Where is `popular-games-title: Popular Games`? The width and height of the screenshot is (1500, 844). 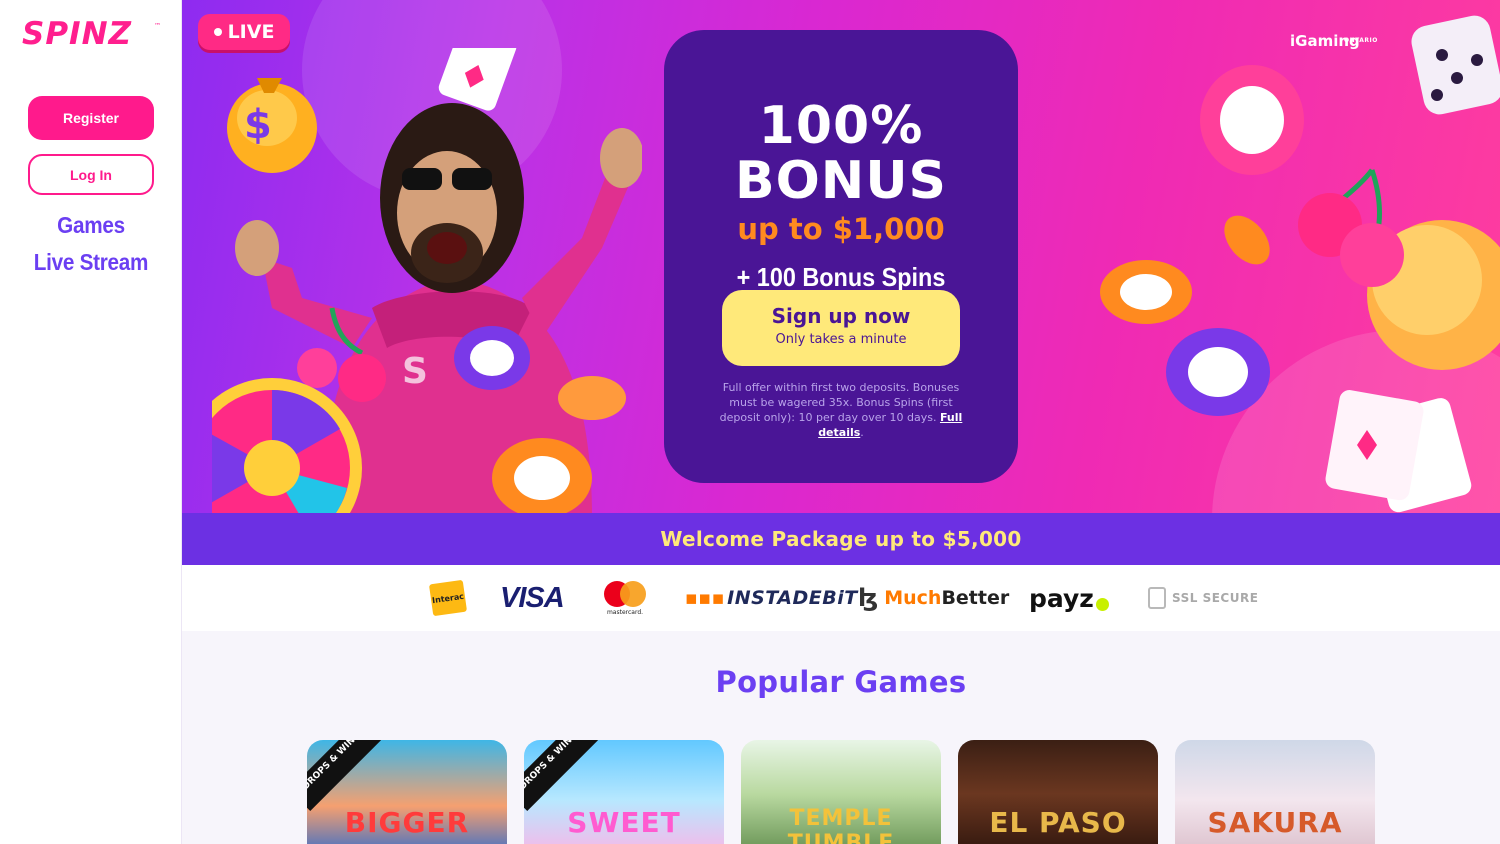 popular-games-title: Popular Games is located at coordinates (841, 682).